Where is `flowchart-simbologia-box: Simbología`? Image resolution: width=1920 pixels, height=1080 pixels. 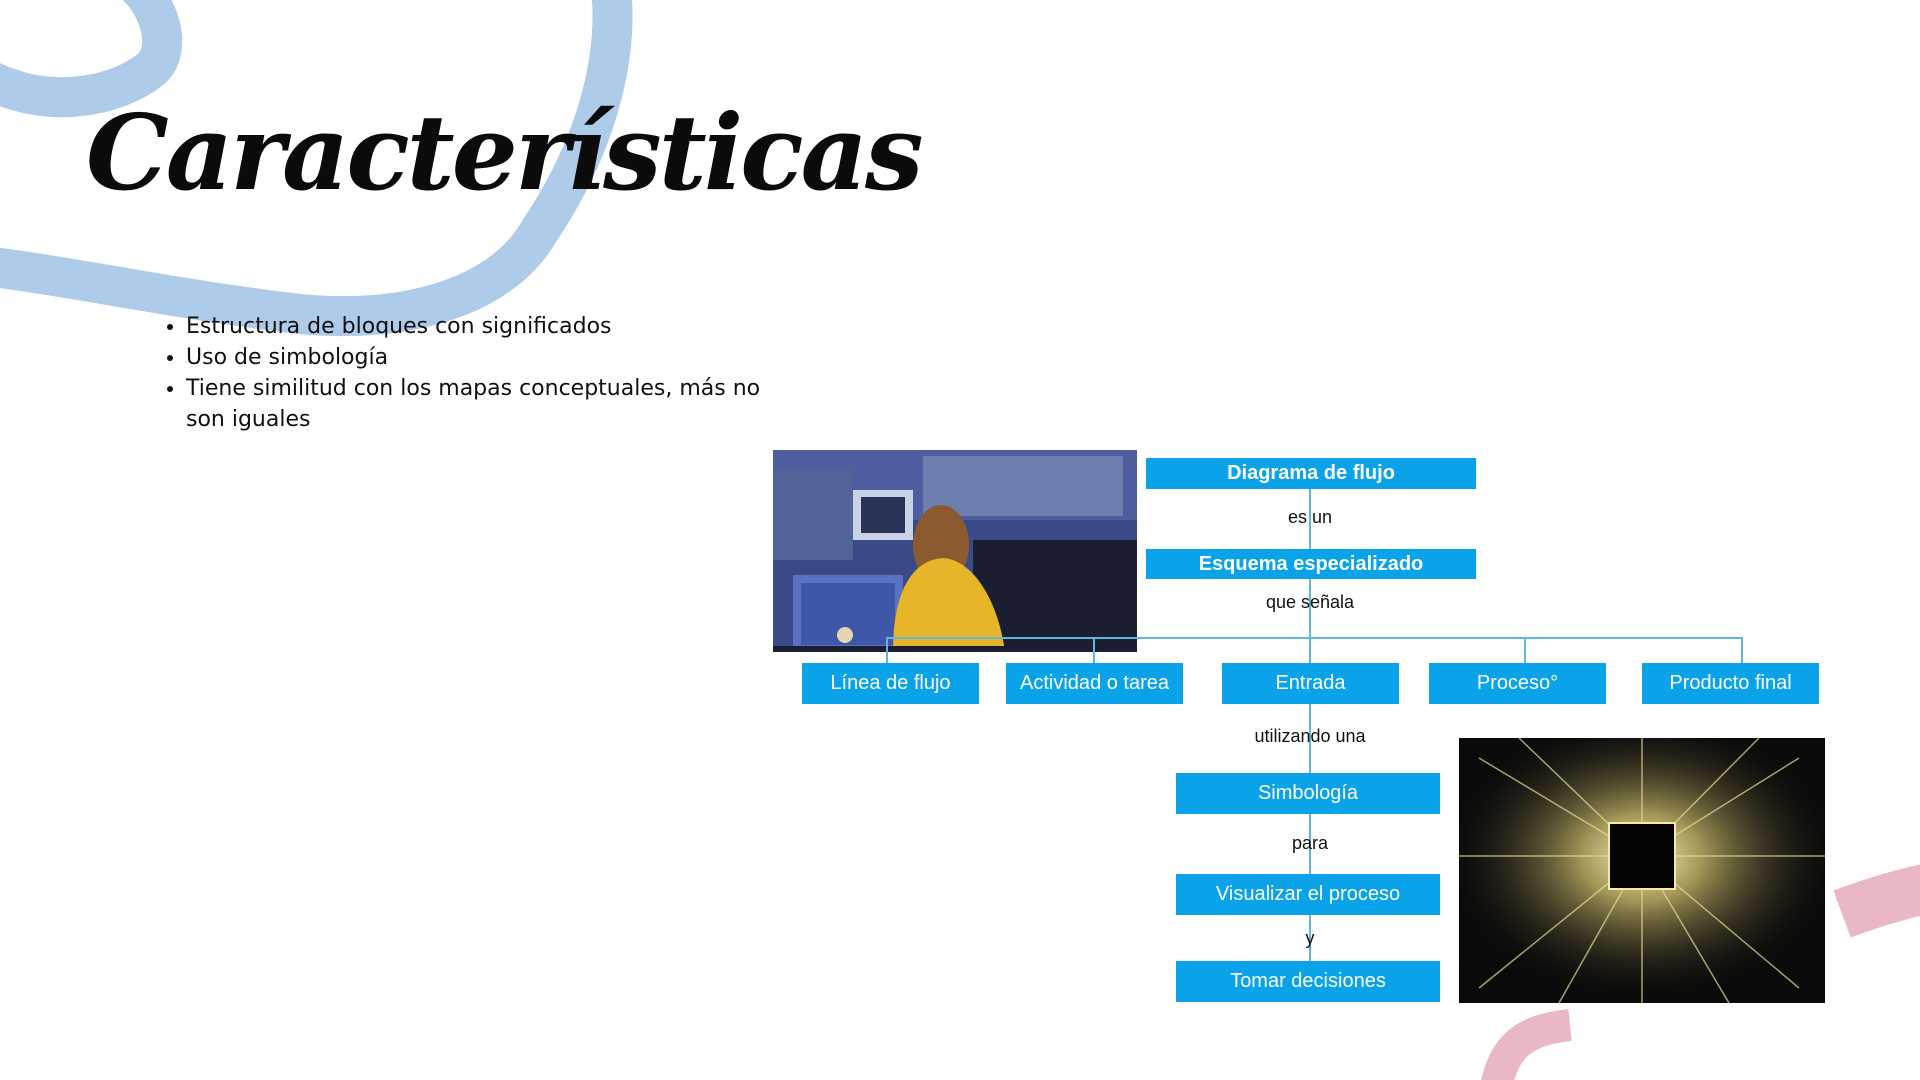 flowchart-simbologia-box: Simbología is located at coordinates (1308, 793).